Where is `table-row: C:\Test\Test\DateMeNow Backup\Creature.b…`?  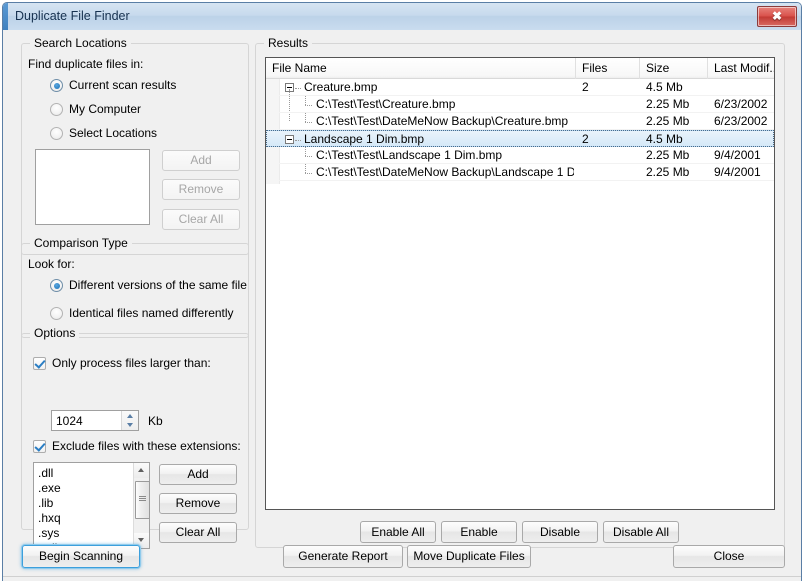
table-row: C:\Test\Test\DateMeNow Backup\Creature.b… is located at coordinates (520, 121).